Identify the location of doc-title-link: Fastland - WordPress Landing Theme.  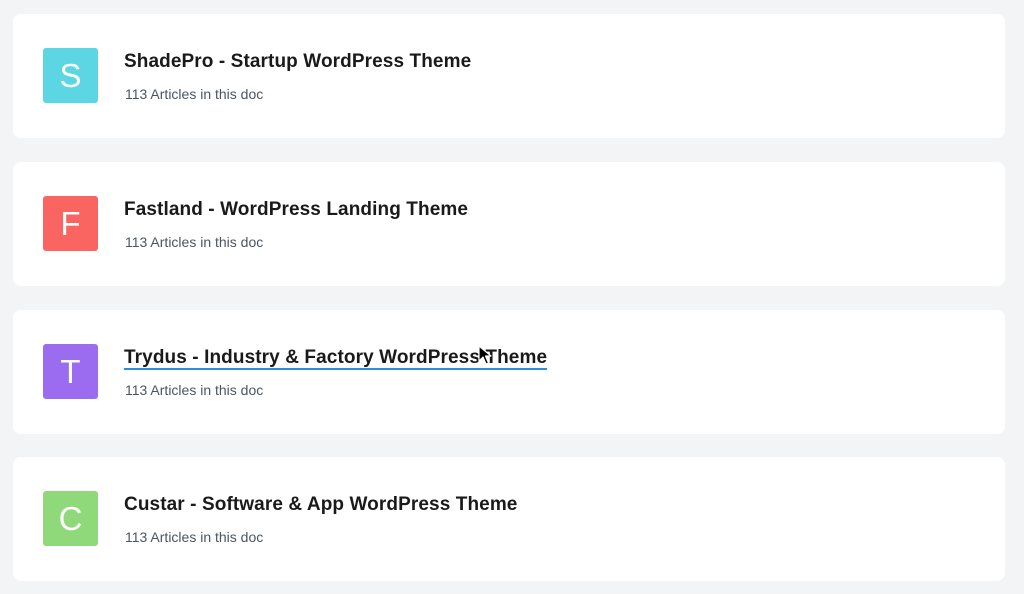
(296, 209).